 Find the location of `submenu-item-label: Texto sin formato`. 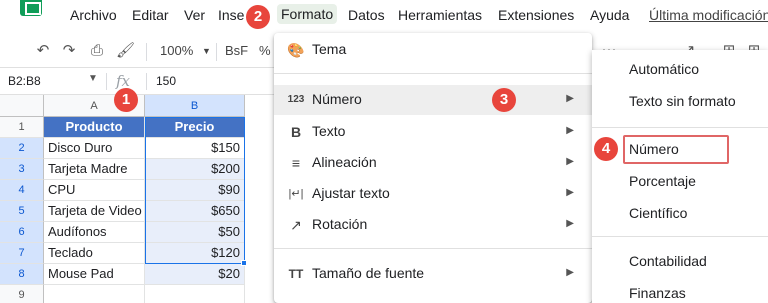

submenu-item-label: Texto sin formato is located at coordinates (682, 101).